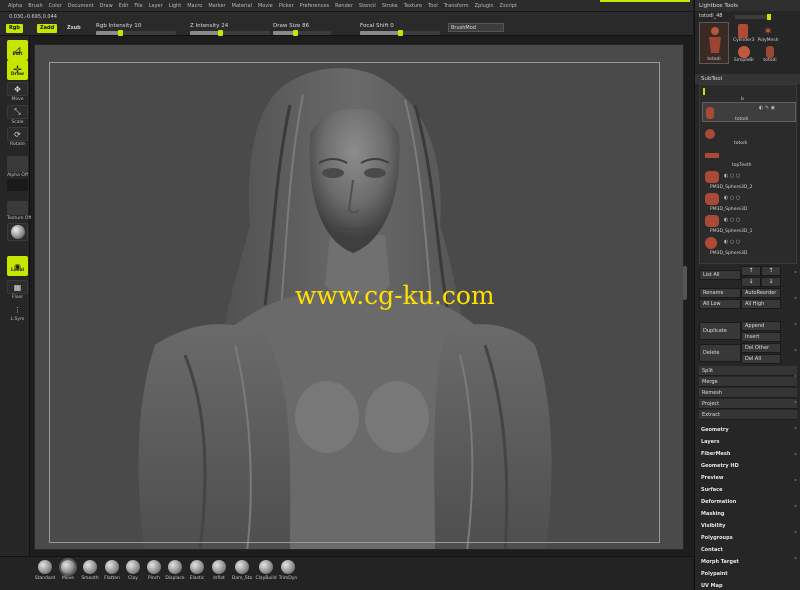 The height and width of the screenshot is (590, 800). Describe the element at coordinates (55, 6) in the screenshot. I see `menu-color: Color` at that location.